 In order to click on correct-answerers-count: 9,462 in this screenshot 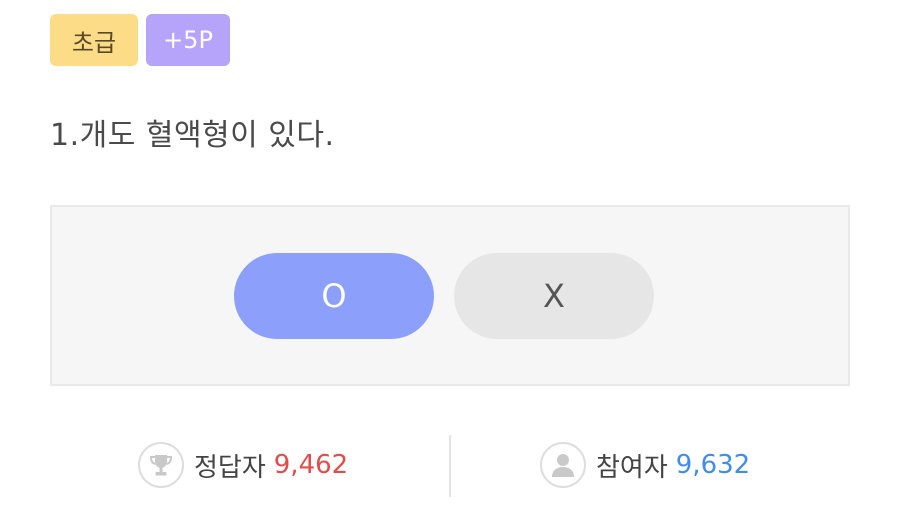, I will do `click(311, 465)`.